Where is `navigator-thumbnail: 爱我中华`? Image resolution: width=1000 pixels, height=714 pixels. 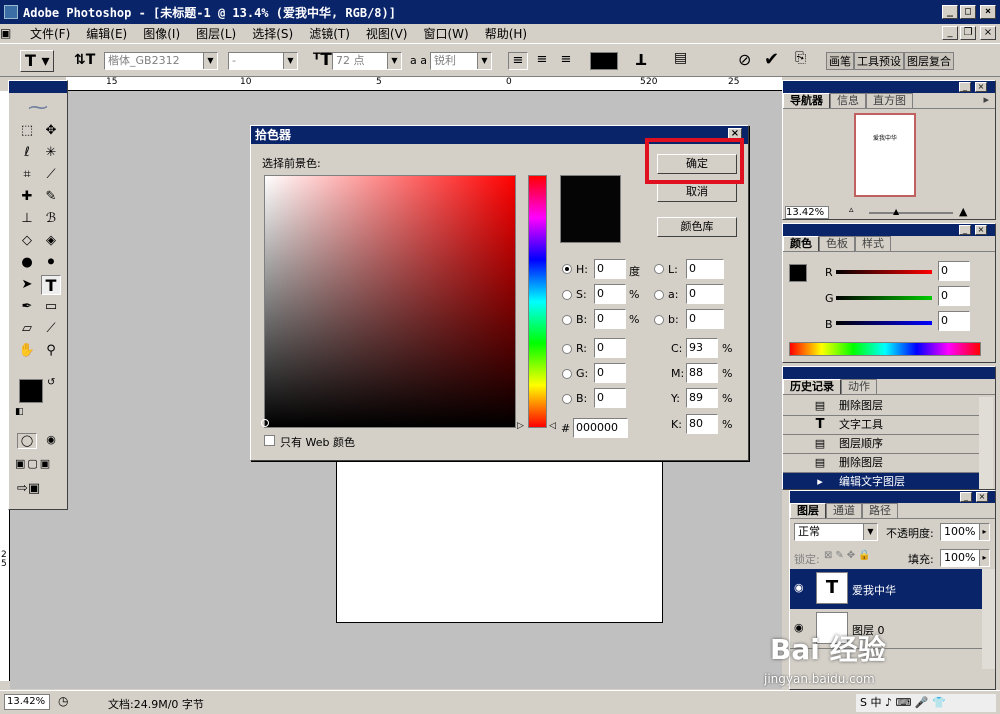
navigator-thumbnail: 爱我中华 is located at coordinates (885, 155).